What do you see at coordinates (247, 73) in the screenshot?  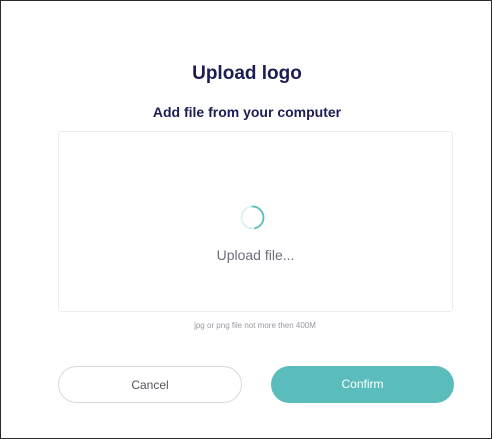 I see `modal-title: Upload logo` at bounding box center [247, 73].